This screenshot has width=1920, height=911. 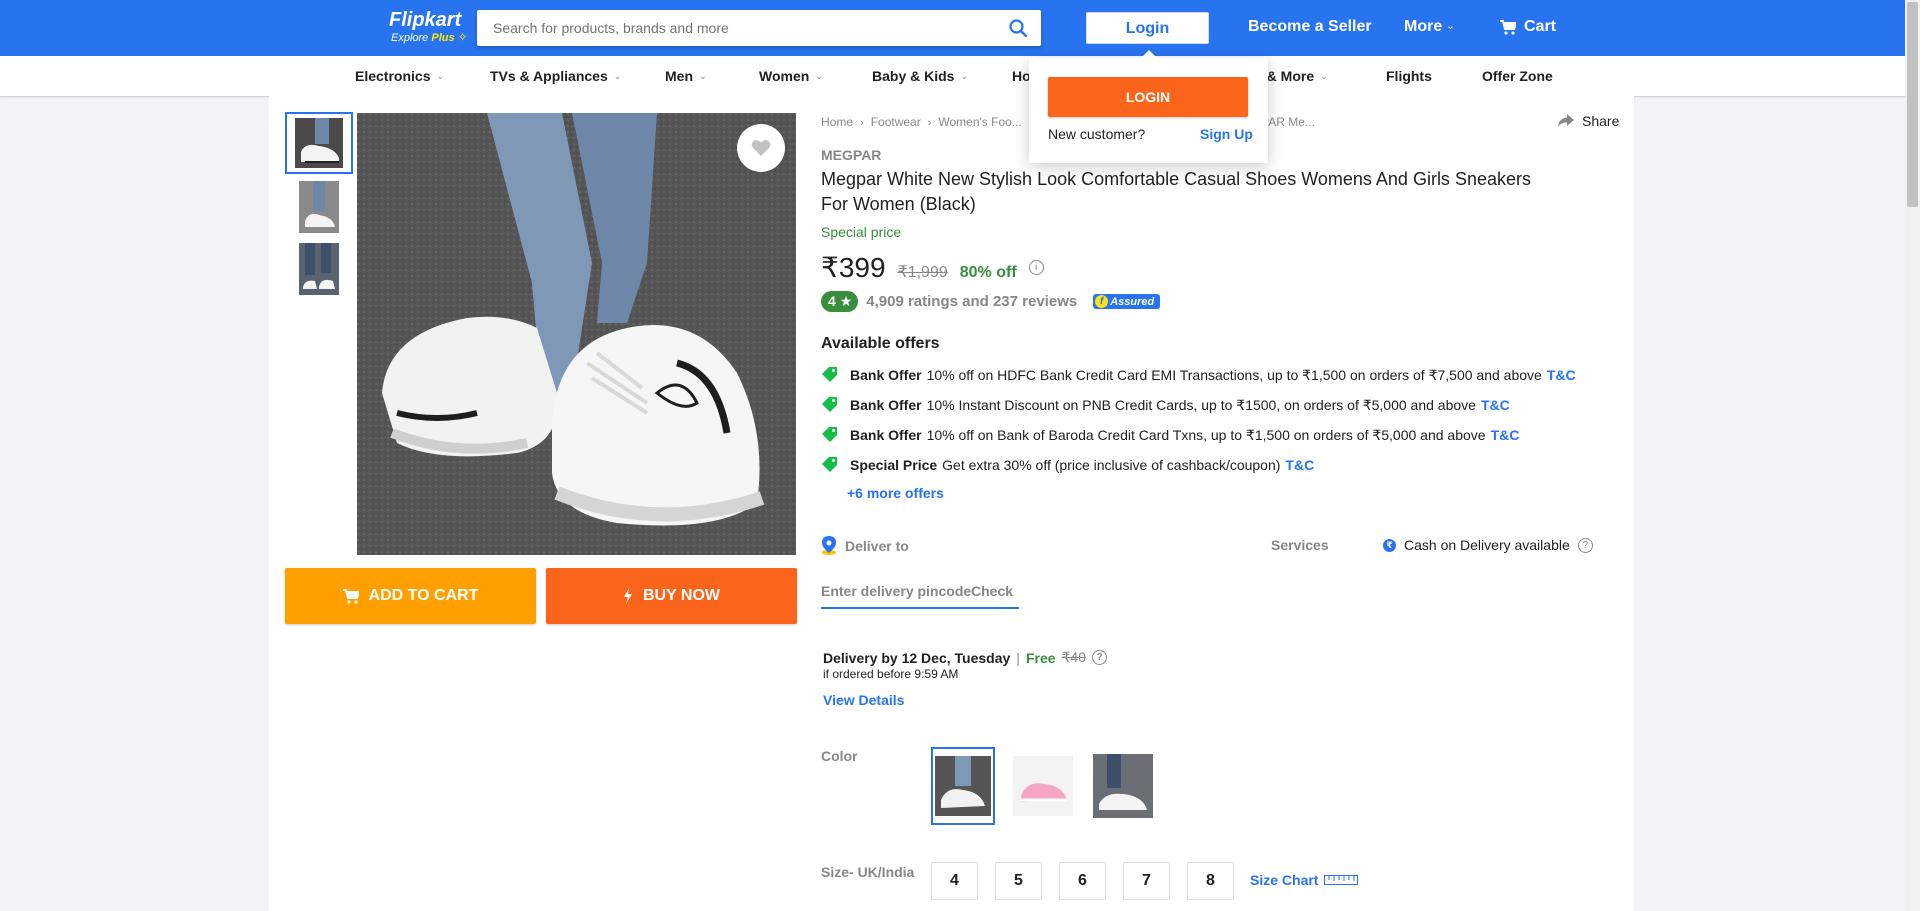 What do you see at coordinates (1148, 97) in the screenshot?
I see `dropdown-login-button: LOGIN` at bounding box center [1148, 97].